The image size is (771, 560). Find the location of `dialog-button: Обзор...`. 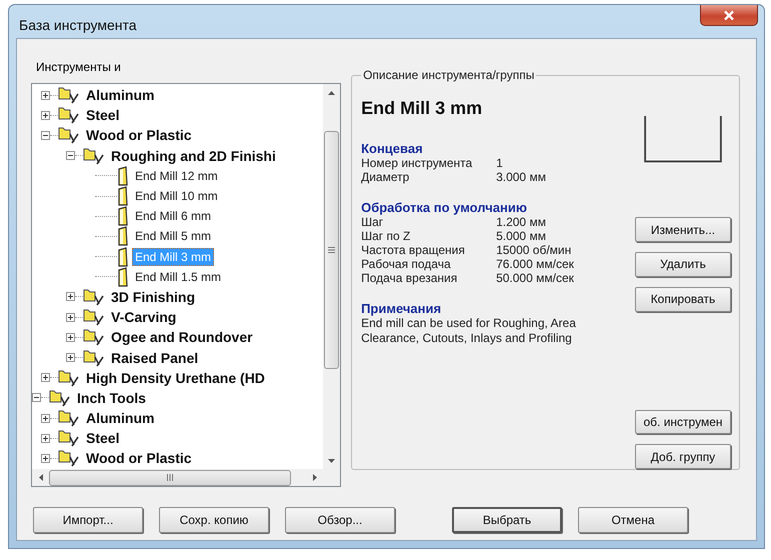

dialog-button: Обзор... is located at coordinates (340, 520).